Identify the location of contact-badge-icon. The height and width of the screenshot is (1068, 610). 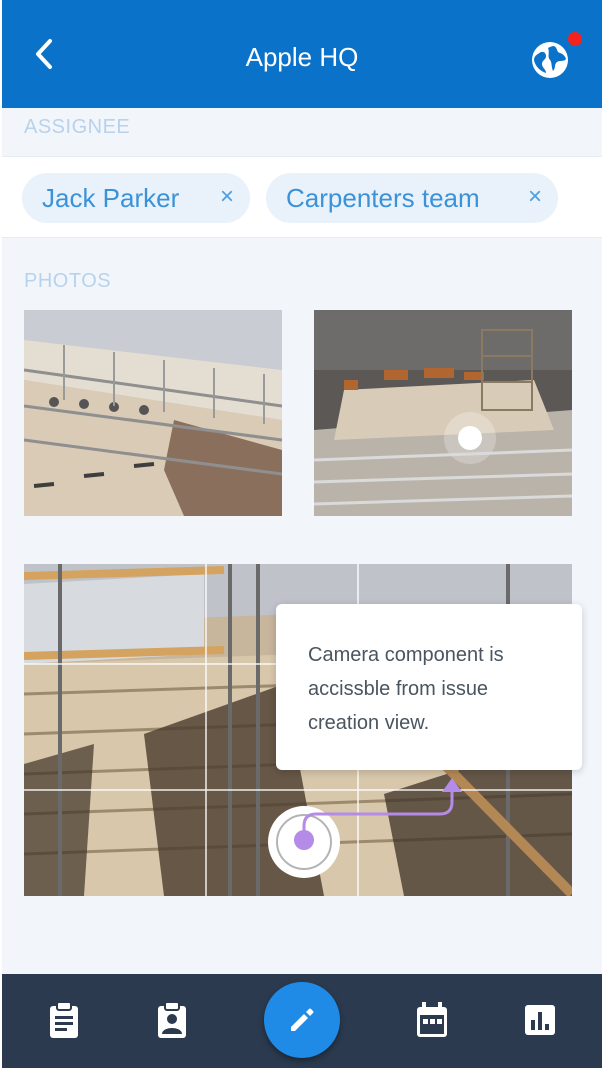
(172, 1019).